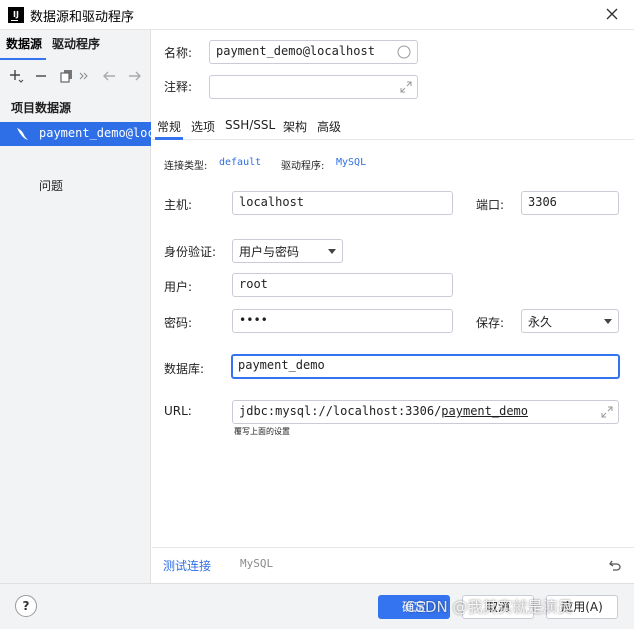 The height and width of the screenshot is (629, 634). Describe the element at coordinates (295, 126) in the screenshot. I see `tab-schemas: 架构` at that location.